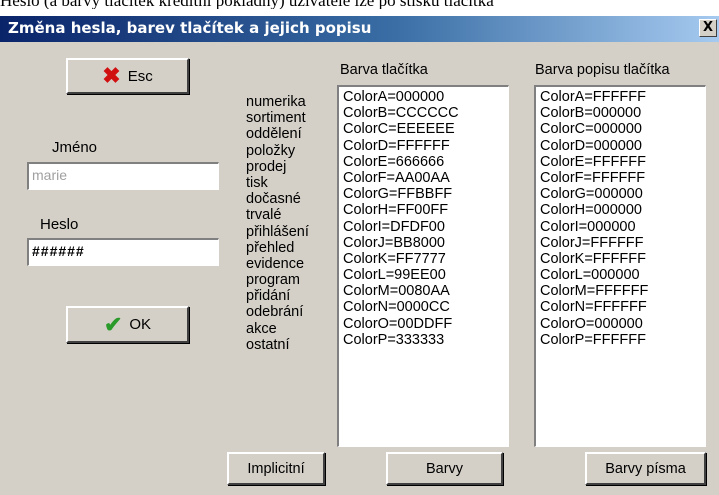  I want to click on list-item: ColorB=CCCCCC, so click(425, 113).